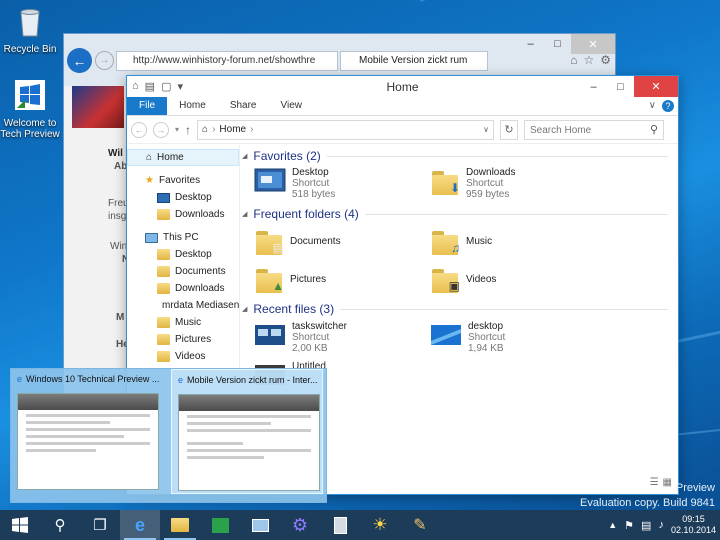 Image resolution: width=720 pixels, height=540 pixels. What do you see at coordinates (140, 525) in the screenshot?
I see `taskbar-ie: e` at bounding box center [140, 525].